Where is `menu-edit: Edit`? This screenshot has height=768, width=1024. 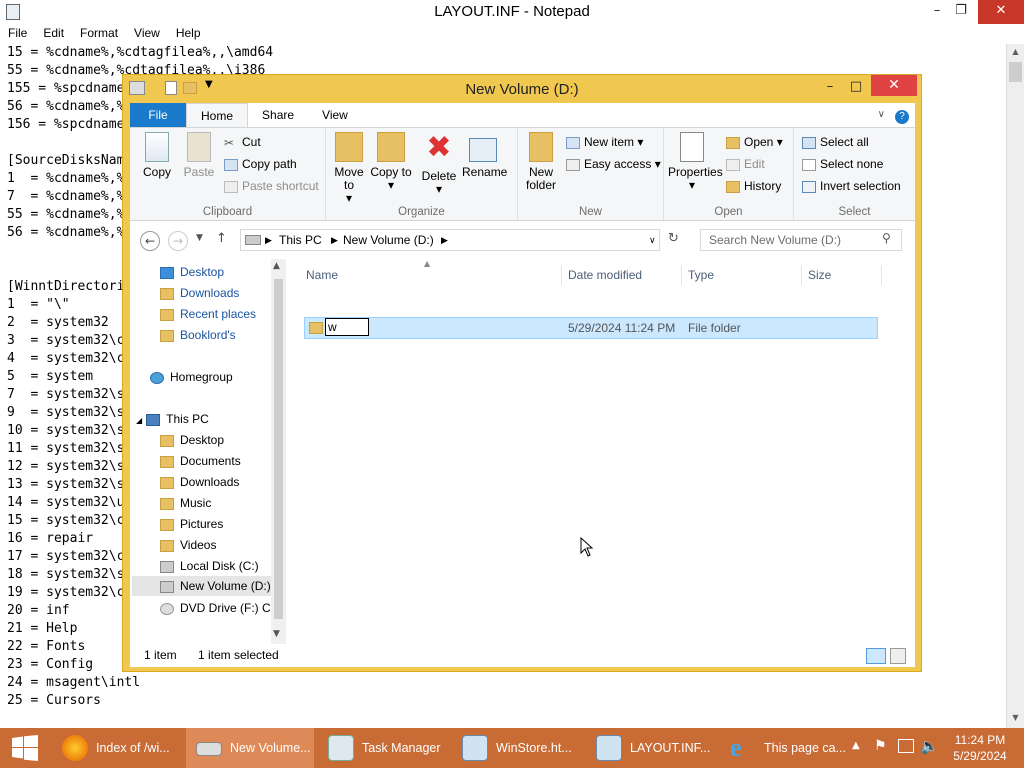
menu-edit: Edit is located at coordinates (53, 33).